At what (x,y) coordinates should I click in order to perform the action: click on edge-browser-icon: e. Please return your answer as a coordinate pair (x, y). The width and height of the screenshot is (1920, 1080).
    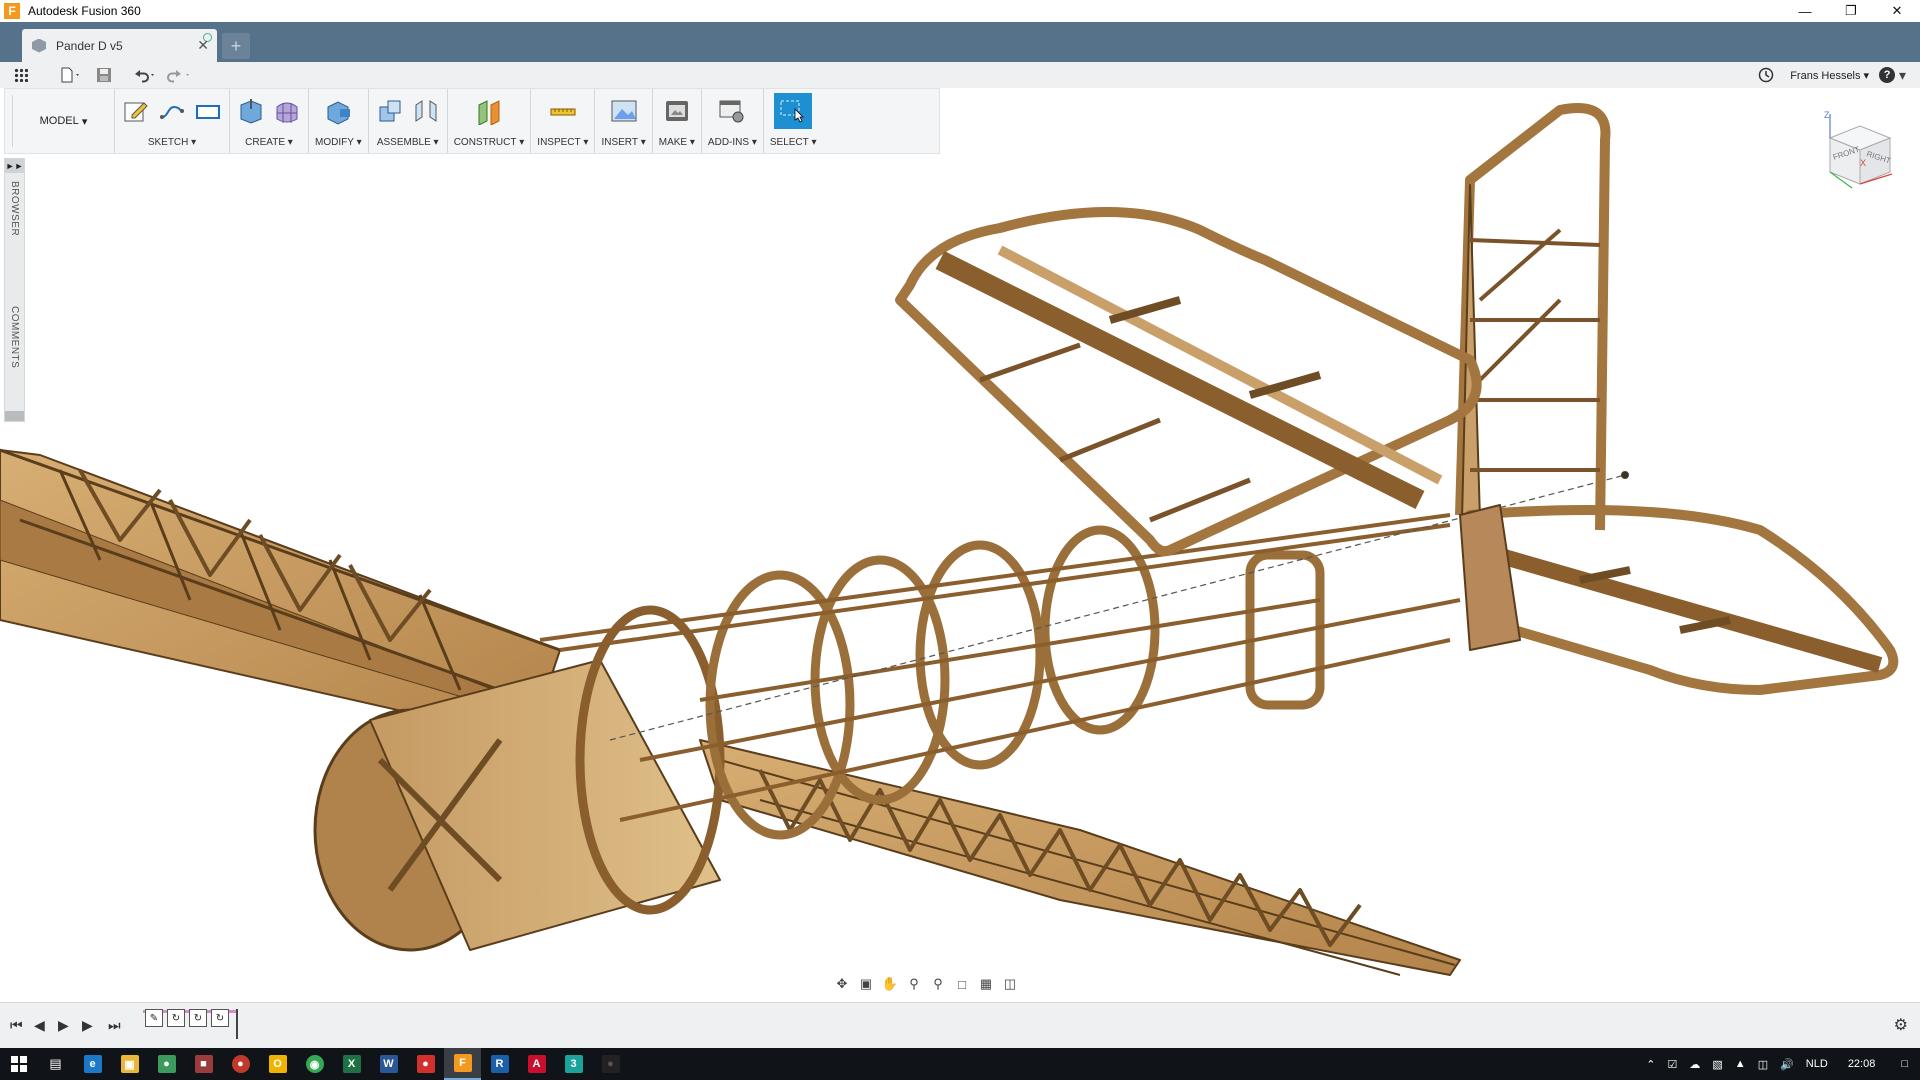
    Looking at the image, I should click on (92, 1064).